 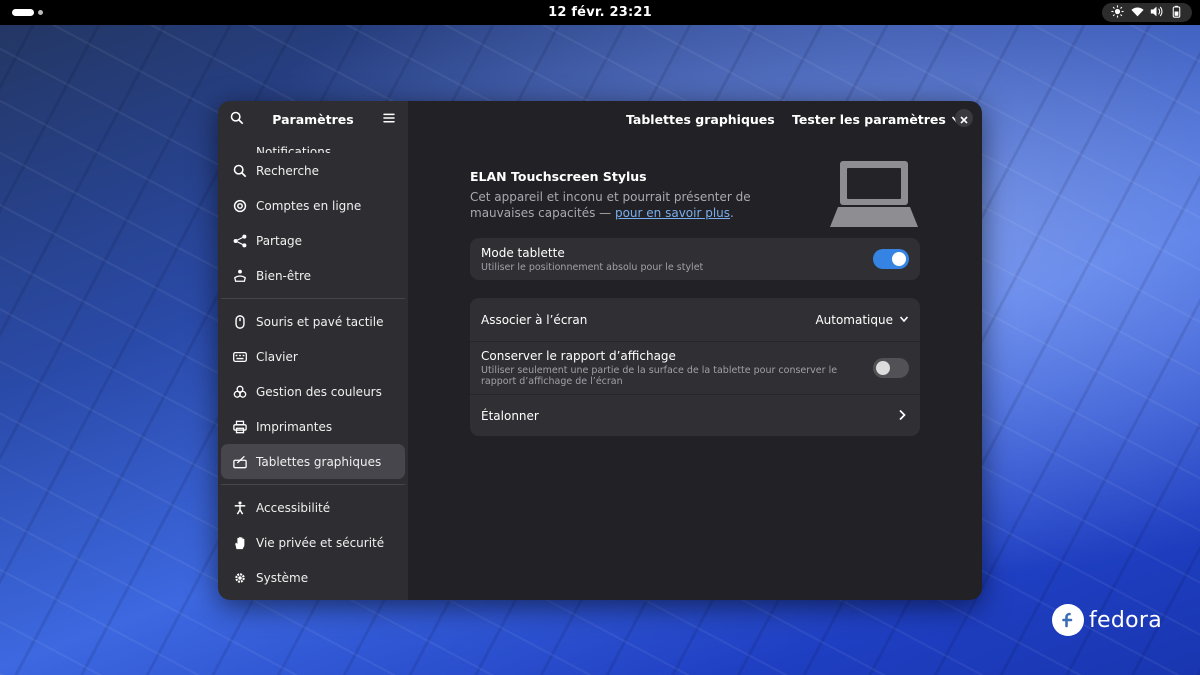 I want to click on sidebar-item-label: Bien-être, so click(x=284, y=275).